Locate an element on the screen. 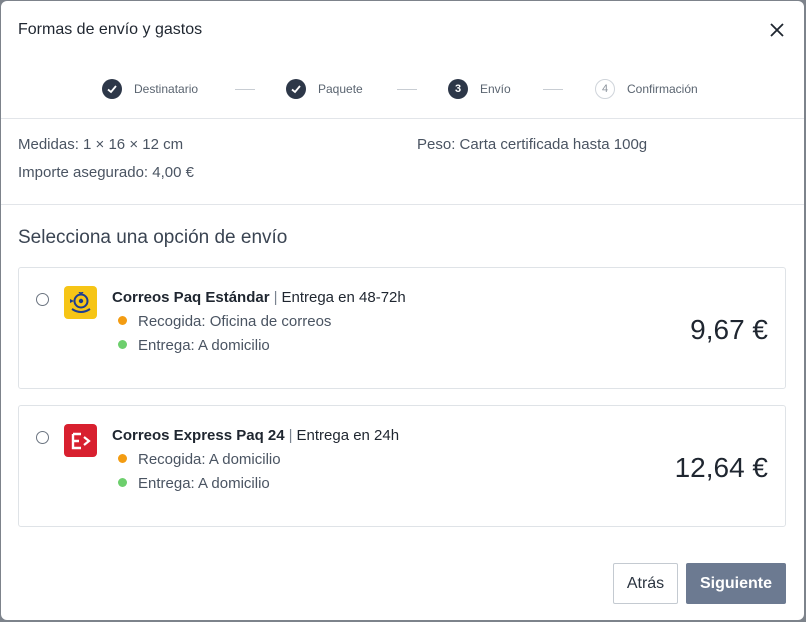 The width and height of the screenshot is (806, 622). next-button: Siguiente is located at coordinates (736, 583).